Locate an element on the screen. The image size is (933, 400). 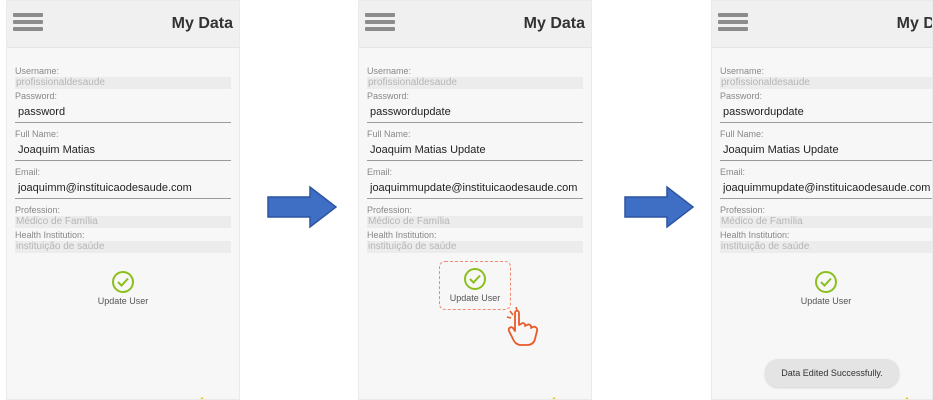
tap-hand-icon is located at coordinates (522, 326).